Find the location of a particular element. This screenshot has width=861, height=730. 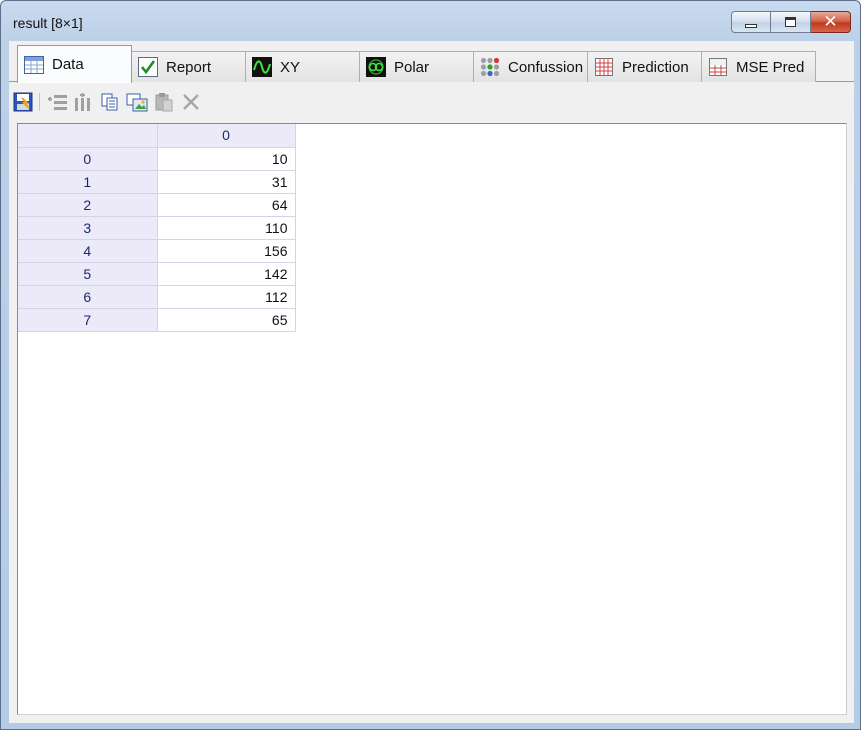

tab-confussion-label: Confussion is located at coordinates (546, 67).